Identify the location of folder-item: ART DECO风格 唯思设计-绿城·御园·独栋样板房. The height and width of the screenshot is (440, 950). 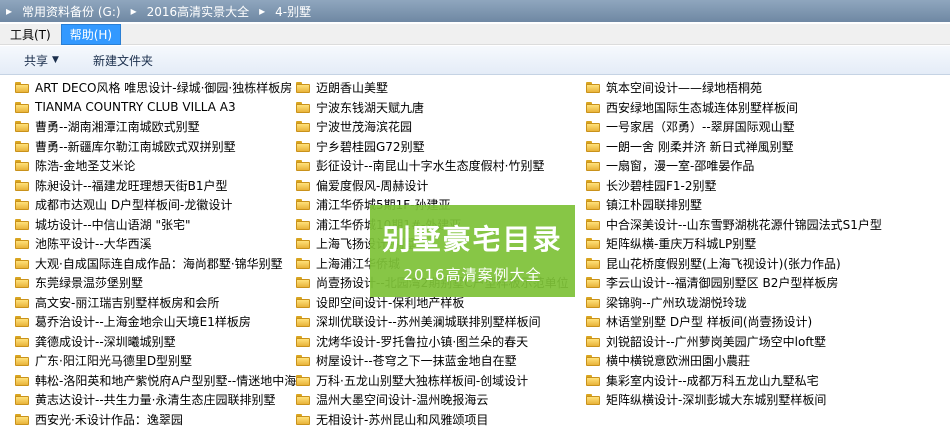
(155, 88).